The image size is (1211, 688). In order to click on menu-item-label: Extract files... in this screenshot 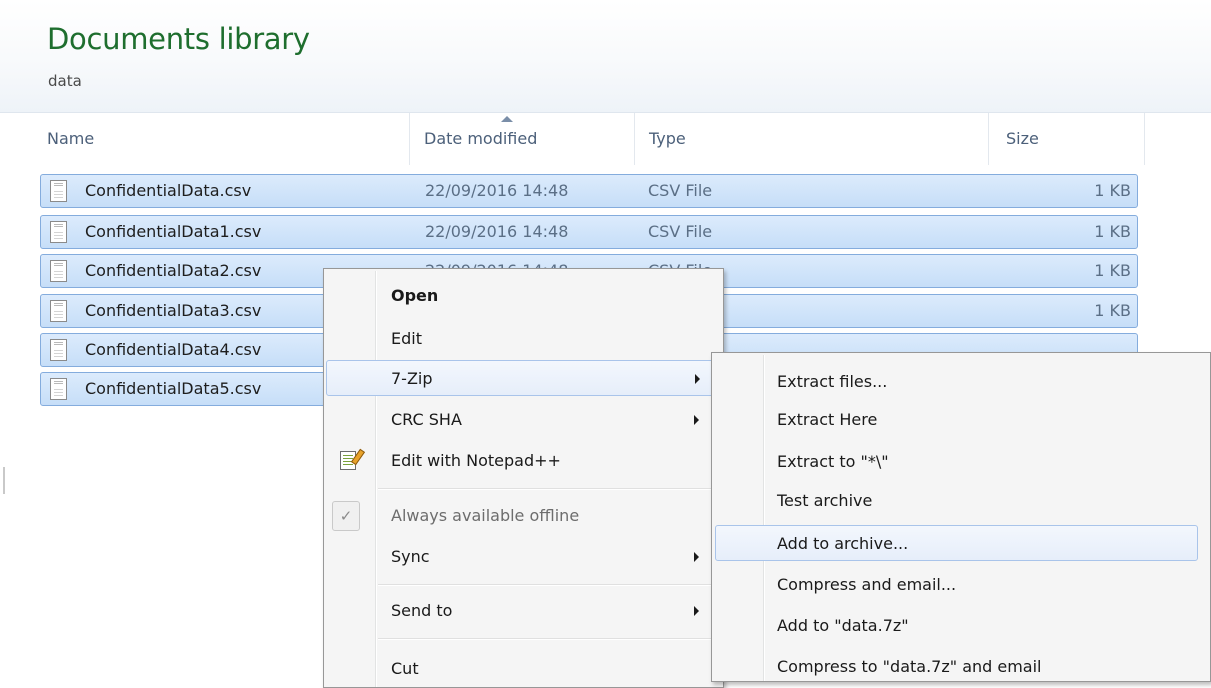, I will do `click(832, 381)`.